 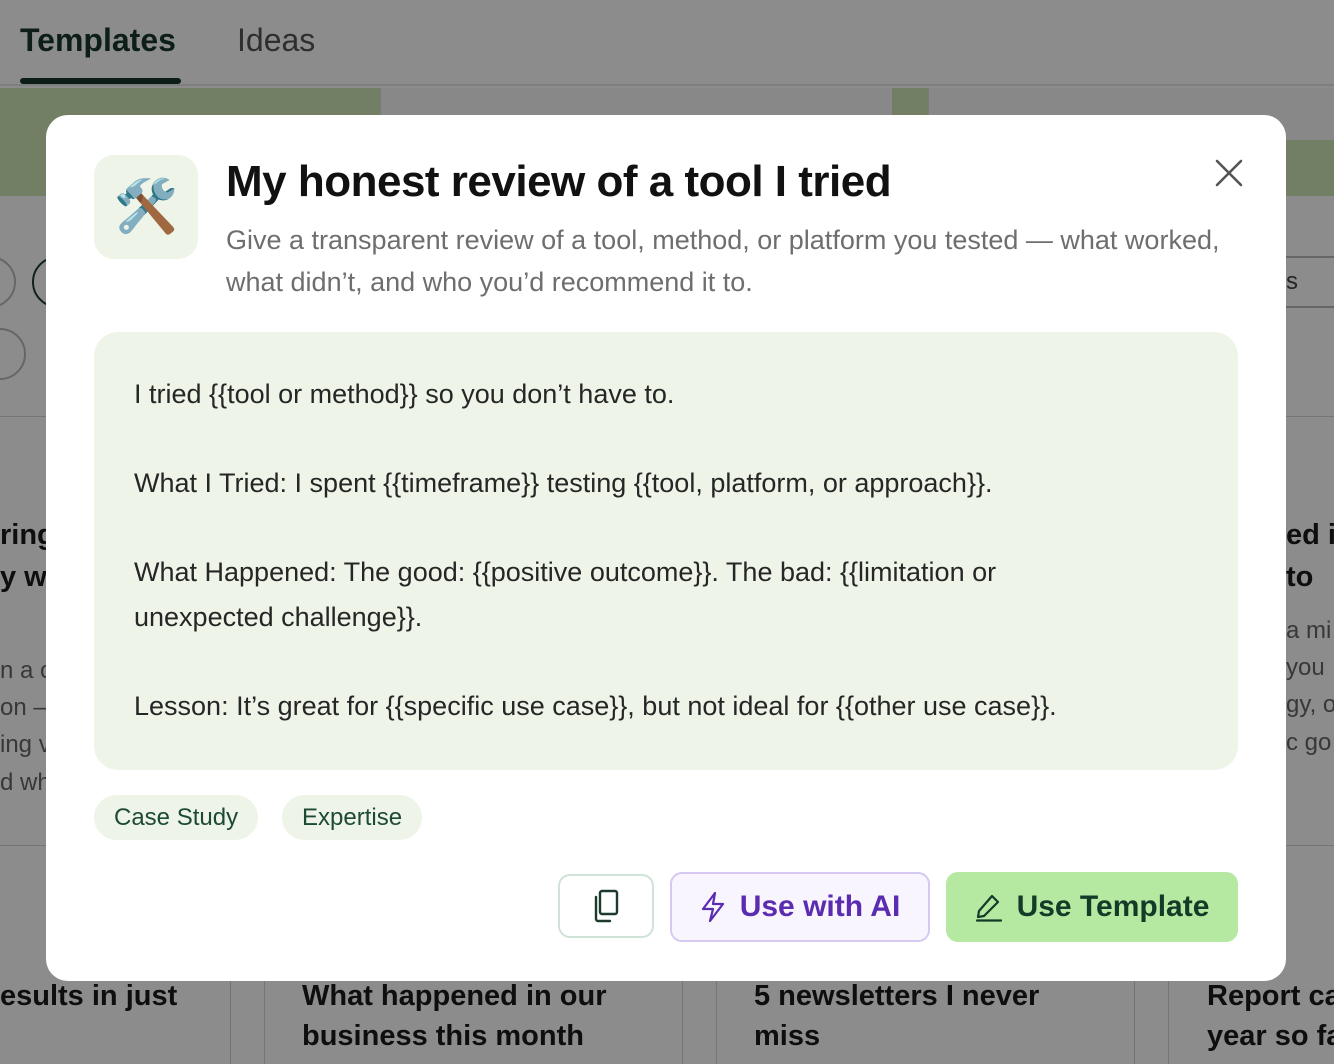 I want to click on use-template-label: Use Template, so click(x=1113, y=906).